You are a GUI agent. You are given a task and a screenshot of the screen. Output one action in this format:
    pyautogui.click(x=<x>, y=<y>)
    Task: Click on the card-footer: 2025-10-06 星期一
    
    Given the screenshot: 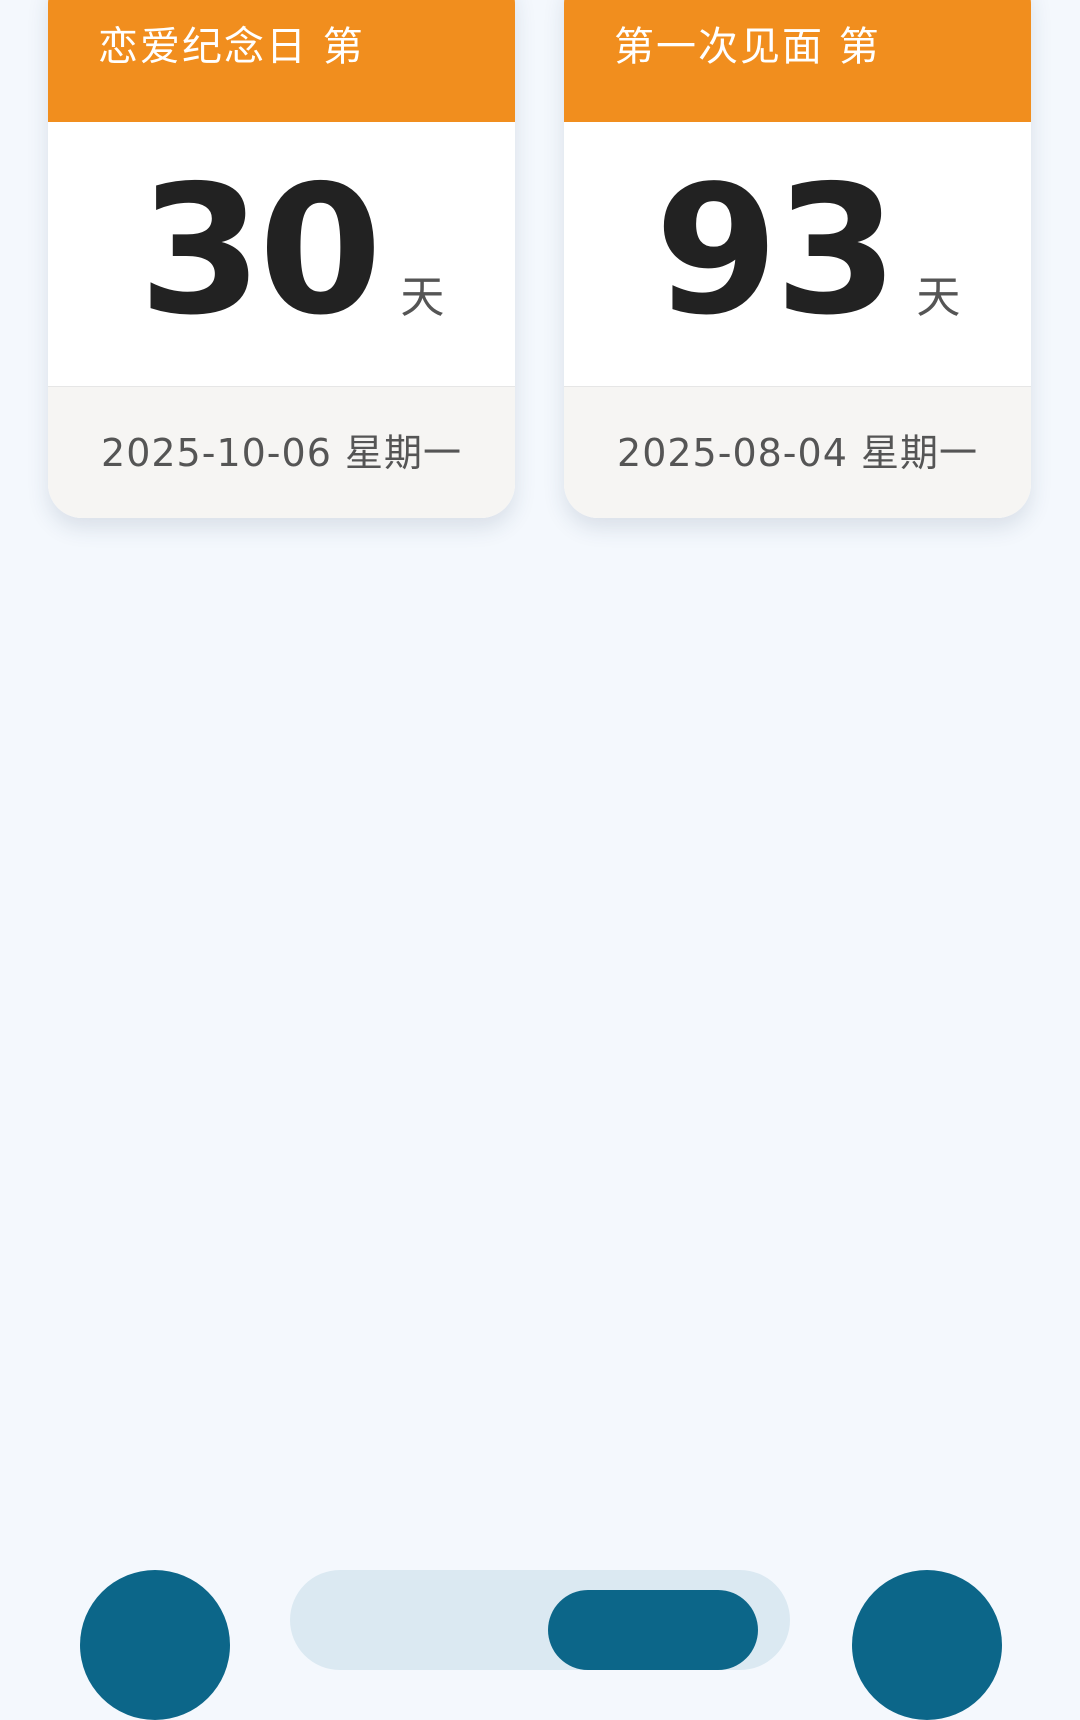 What is the action you would take?
    pyautogui.click(x=281, y=452)
    